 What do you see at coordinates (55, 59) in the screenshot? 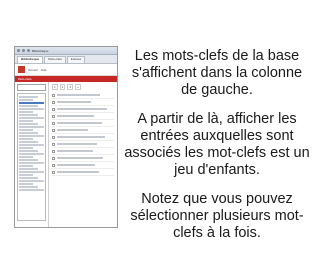
I see `tab-keywords: Mots-clefs` at bounding box center [55, 59].